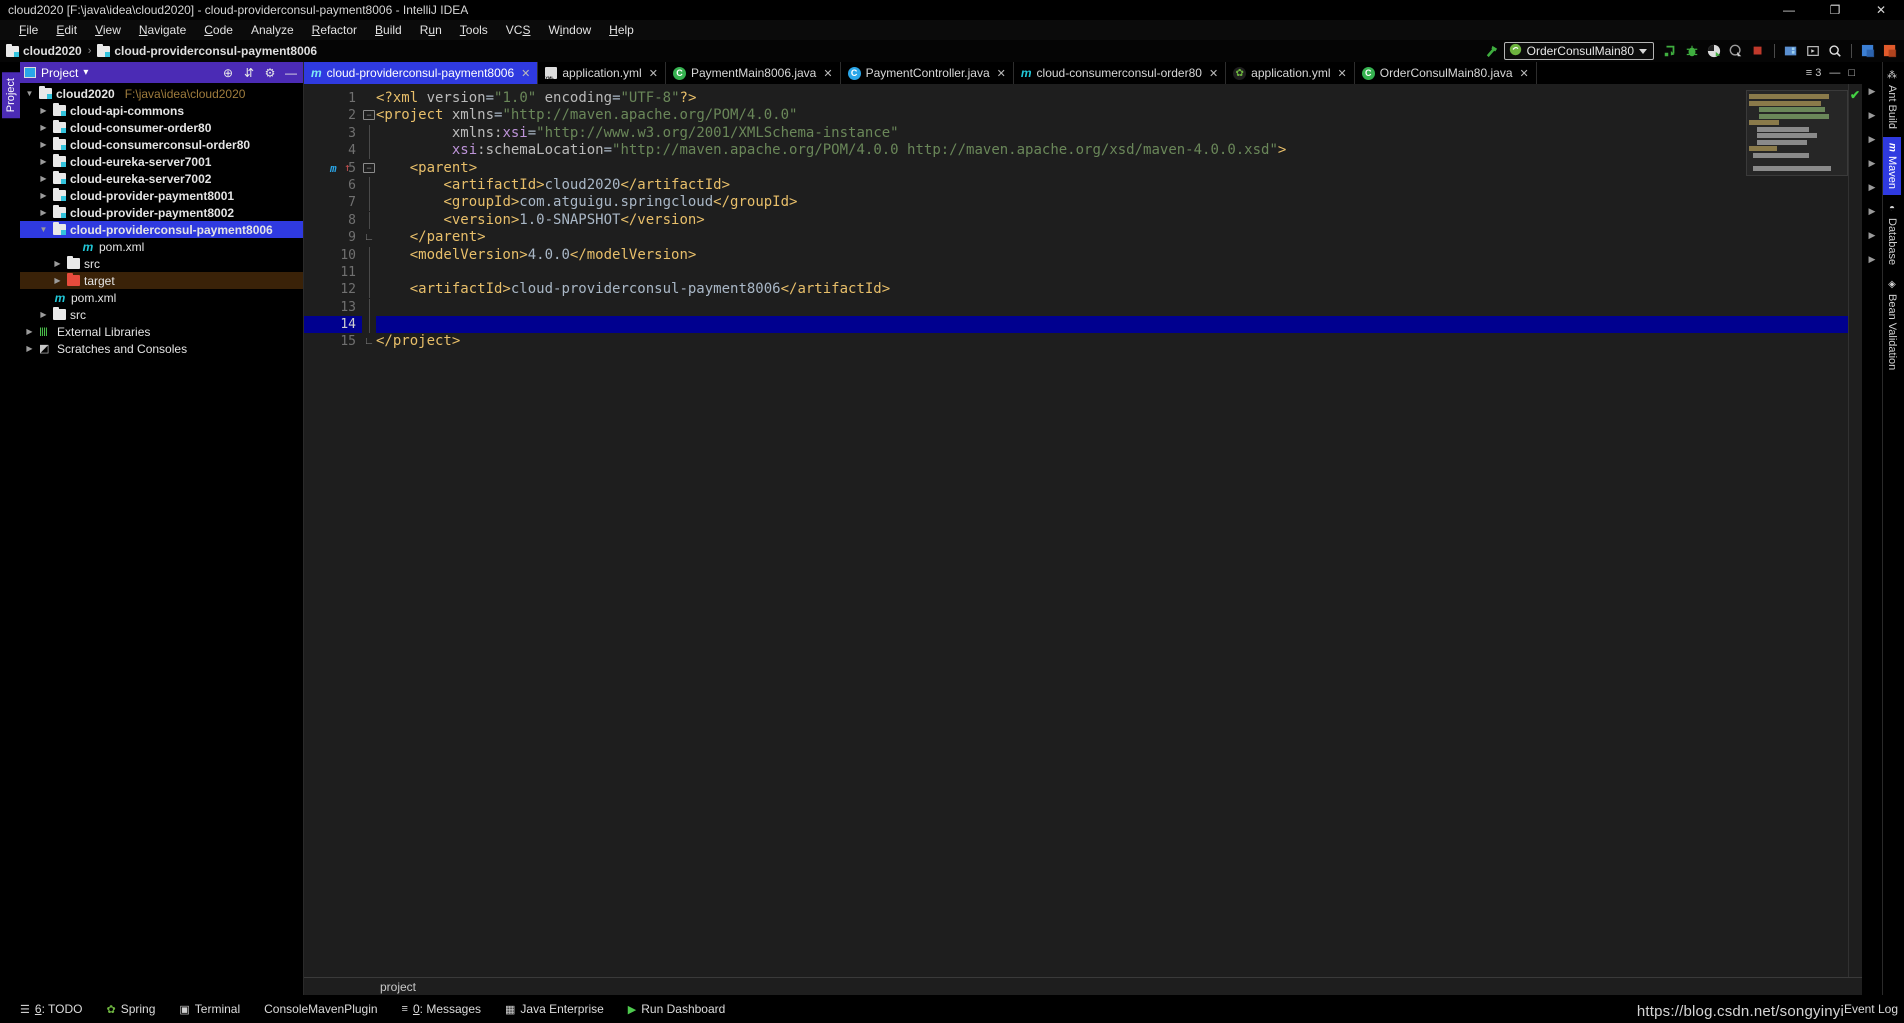 This screenshot has height=1023, width=1904. Describe the element at coordinates (161, 178) in the screenshot. I see `tree-node-cloud-eureka-server7002: ▶ cloud-eureka-server7002` at that location.